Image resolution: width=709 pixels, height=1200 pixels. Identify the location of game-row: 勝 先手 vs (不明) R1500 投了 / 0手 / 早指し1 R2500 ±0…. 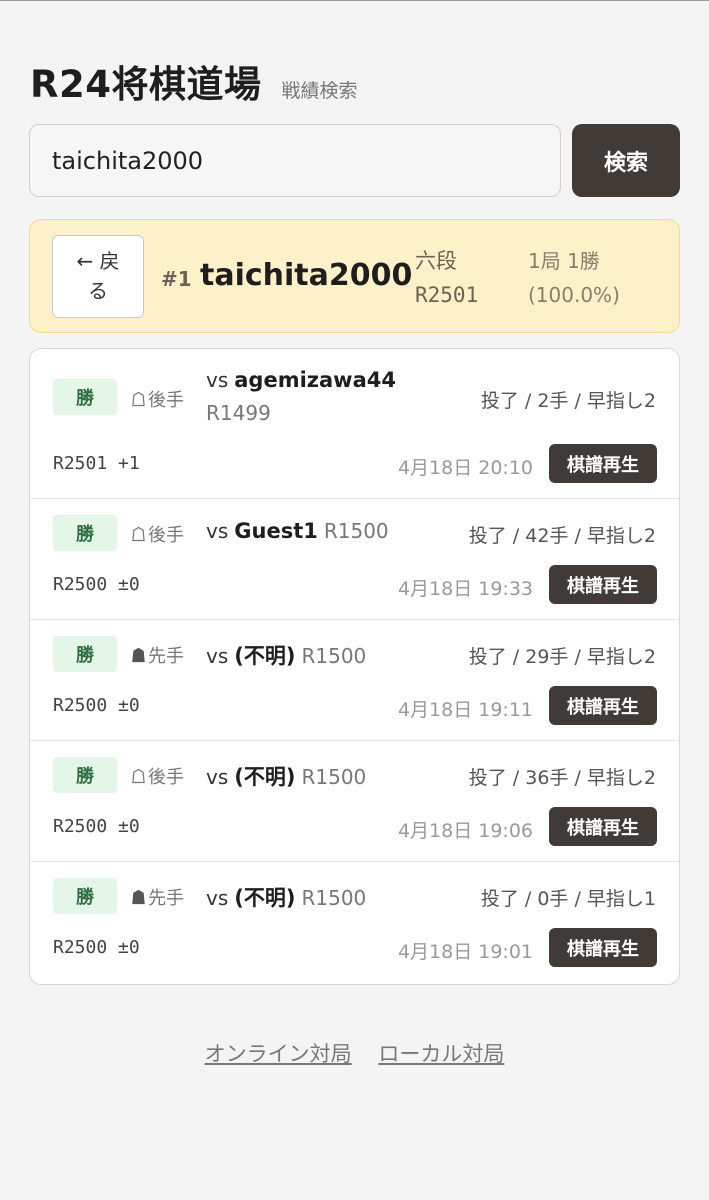
(354, 923).